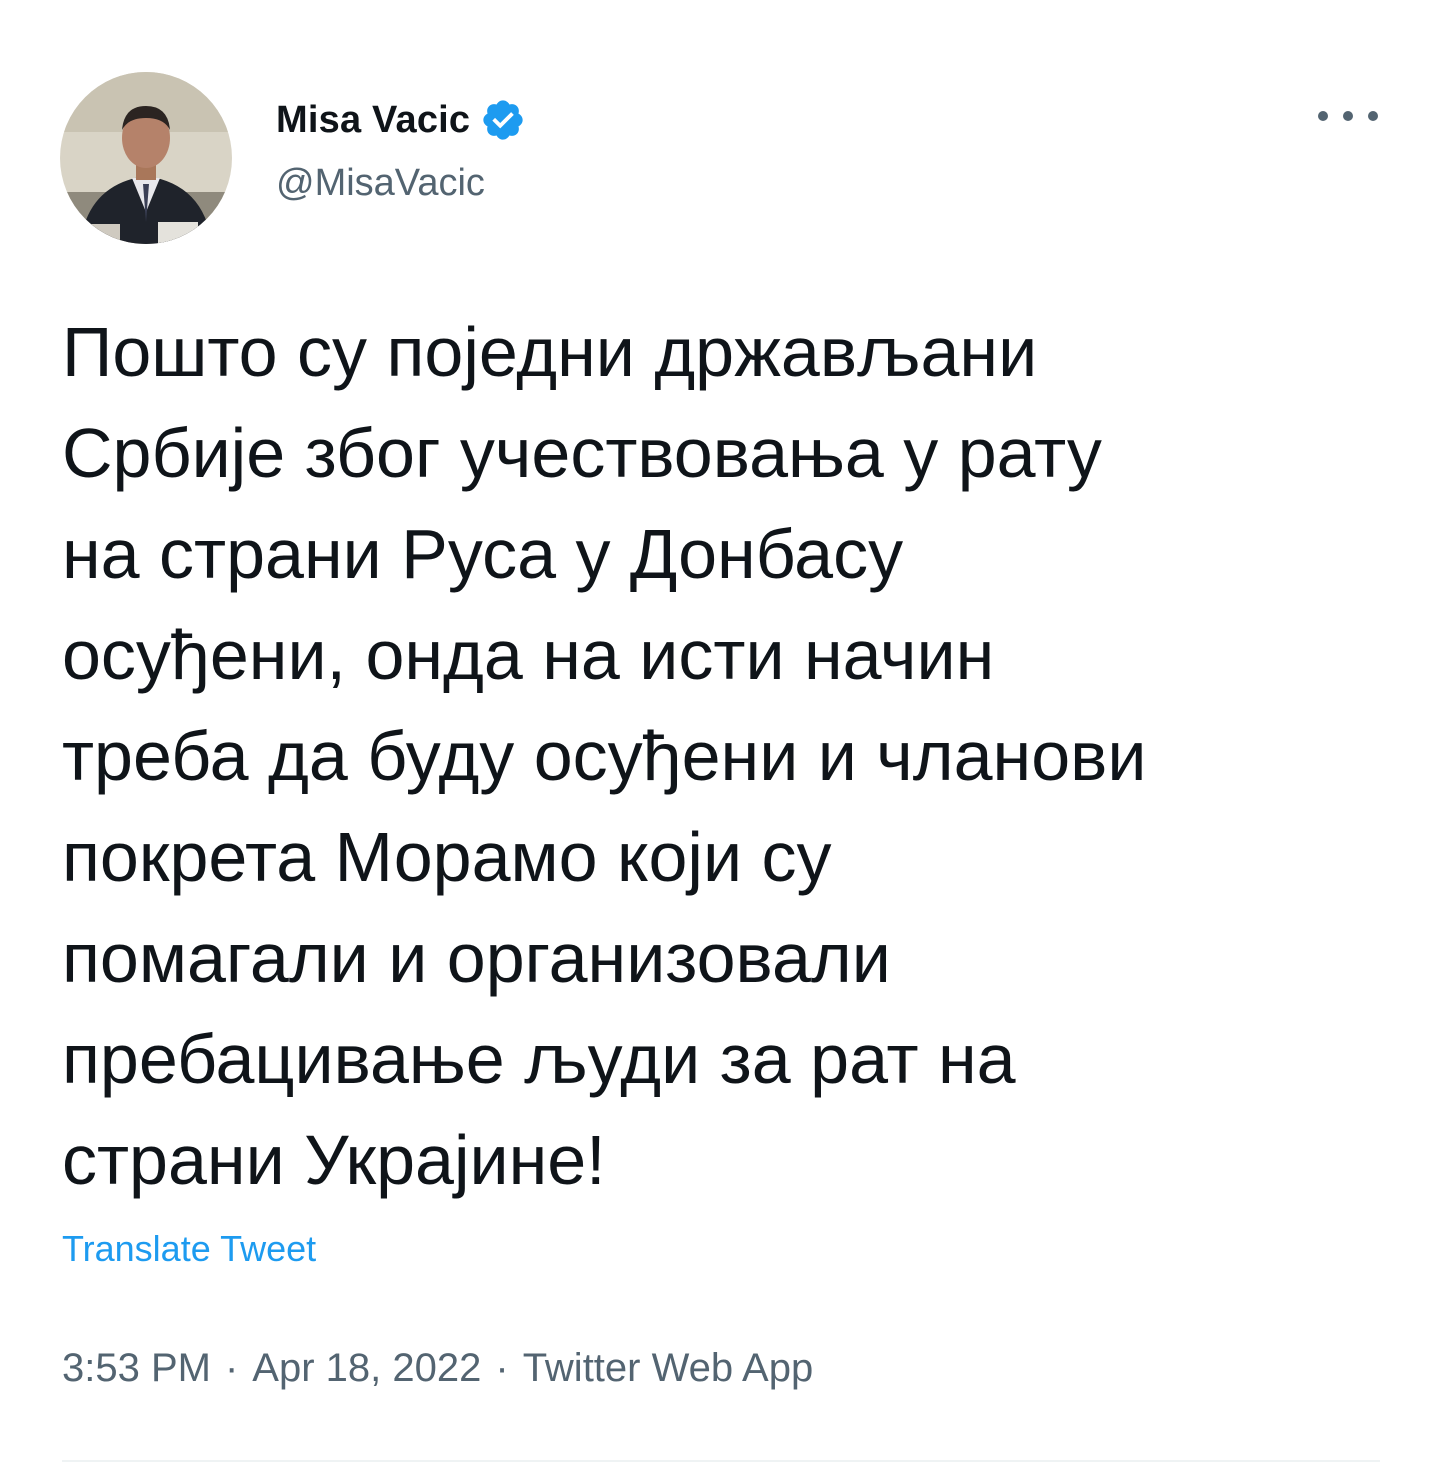 The image size is (1440, 1467). I want to click on translate-tweet-link: Translate Tweet, so click(189, 1249).